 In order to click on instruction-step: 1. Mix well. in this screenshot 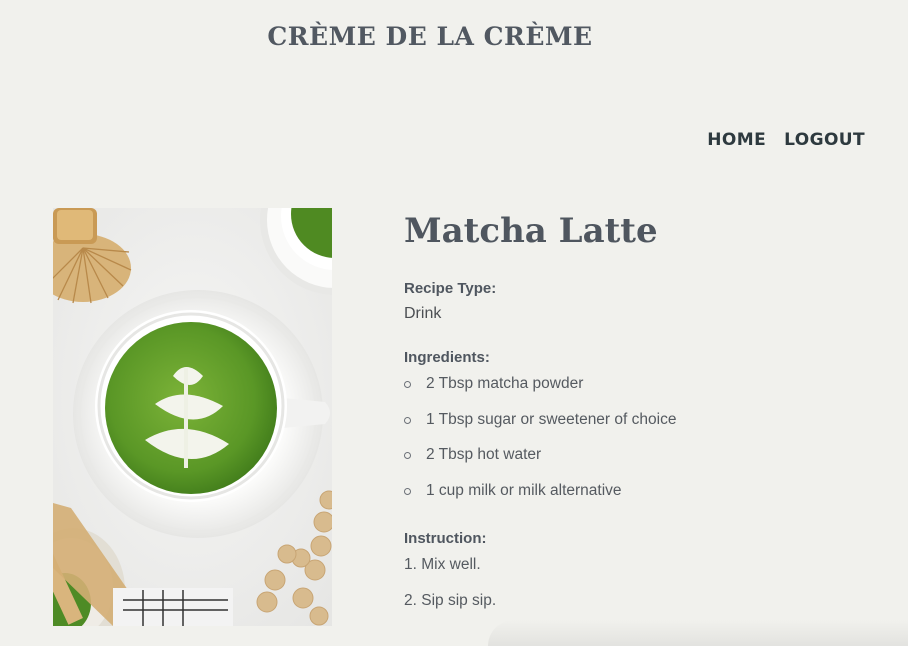, I will do `click(442, 564)`.